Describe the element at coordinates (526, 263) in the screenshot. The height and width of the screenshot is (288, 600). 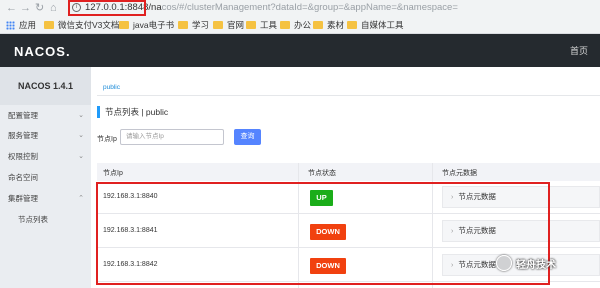
I see `watermark: 轻舟技术` at that location.